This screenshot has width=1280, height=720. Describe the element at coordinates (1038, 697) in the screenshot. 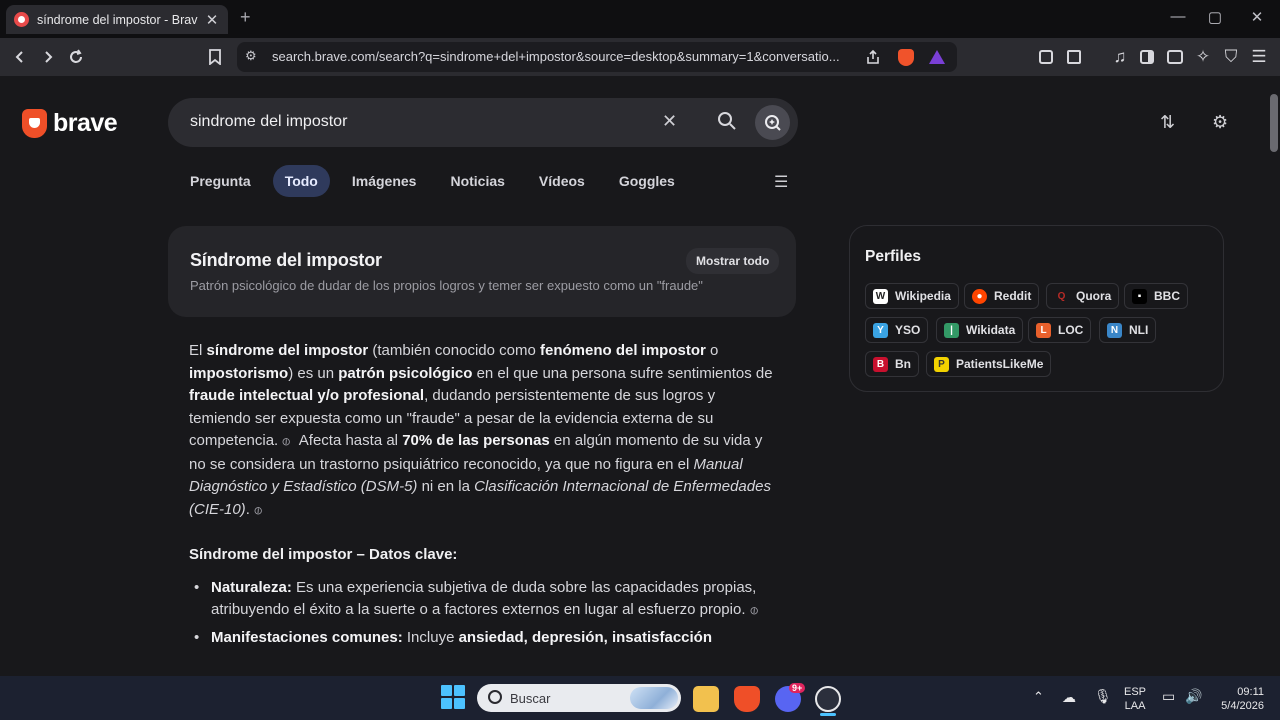

I see `show-hidden-icons: ⌃` at that location.